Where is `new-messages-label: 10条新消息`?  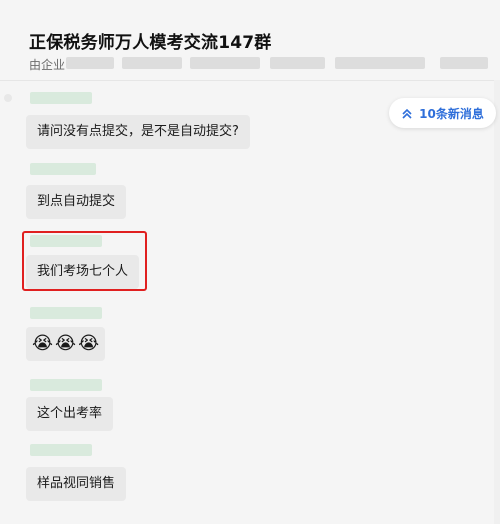 new-messages-label: 10条新消息 is located at coordinates (451, 113).